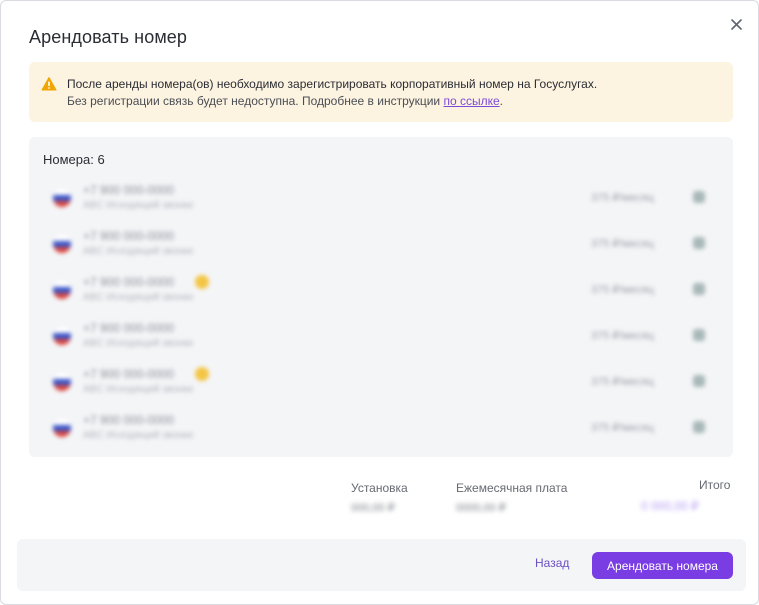 This screenshot has width=759, height=605. What do you see at coordinates (715, 485) in the screenshot?
I see `total-label: Итого` at bounding box center [715, 485].